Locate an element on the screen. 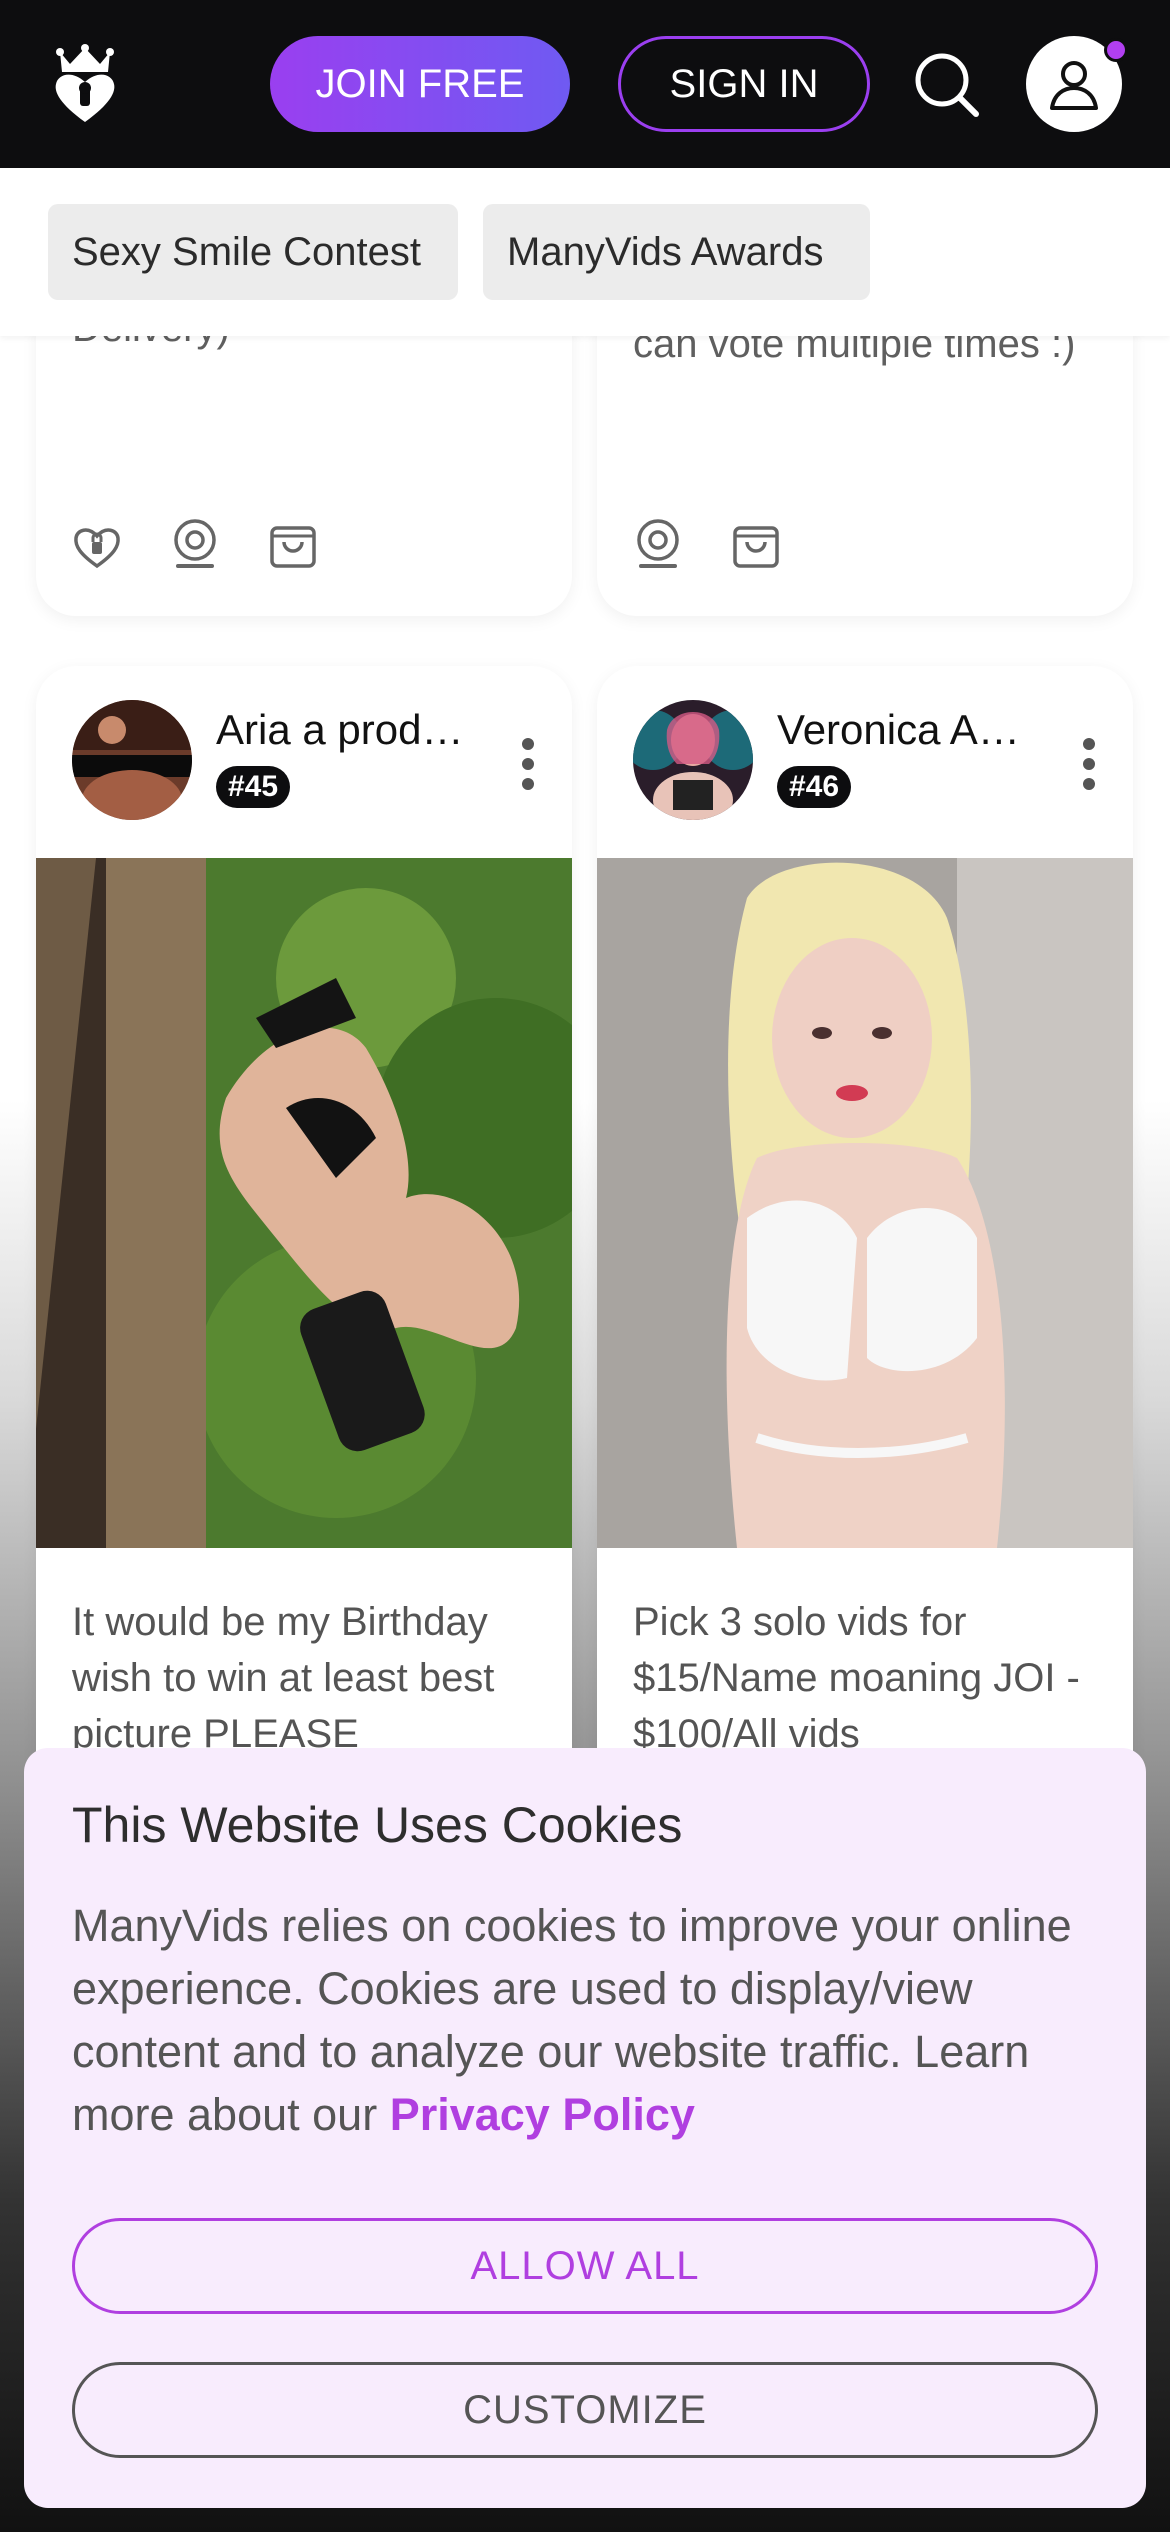 This screenshot has width=1170, height=2532. cookie-title: This Website Uses Cookies is located at coordinates (377, 1825).